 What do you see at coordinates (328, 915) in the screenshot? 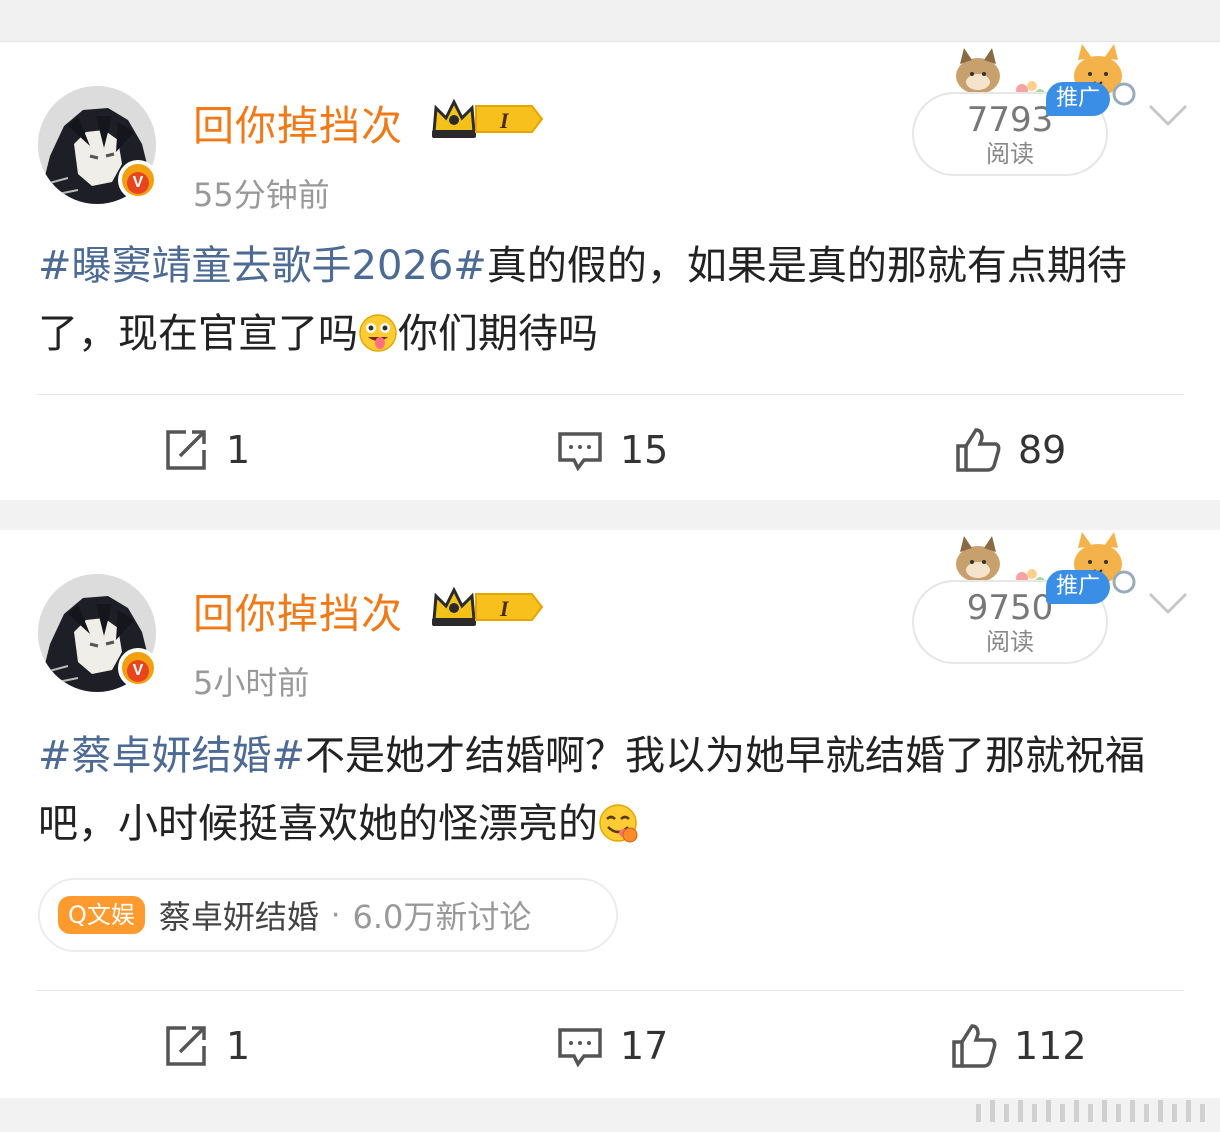
I see `topic-chip: Q文娱 蔡卓妍结婚 · 6.0万新讨论` at bounding box center [328, 915].